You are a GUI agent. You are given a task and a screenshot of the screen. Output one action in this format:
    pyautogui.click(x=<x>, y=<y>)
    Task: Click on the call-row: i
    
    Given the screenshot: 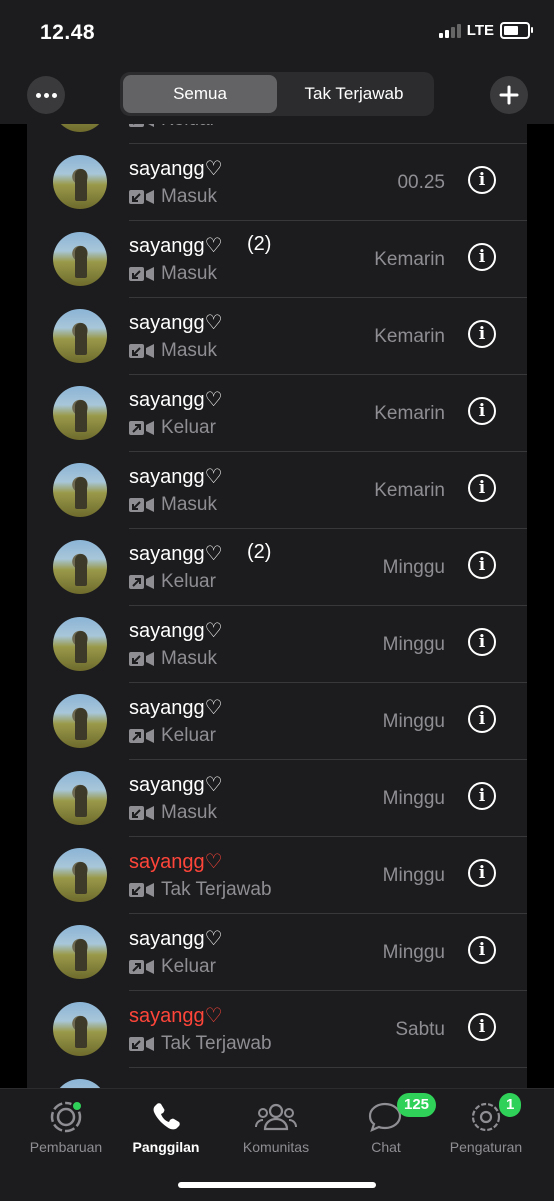 What is the action you would take?
    pyautogui.click(x=277, y=1079)
    